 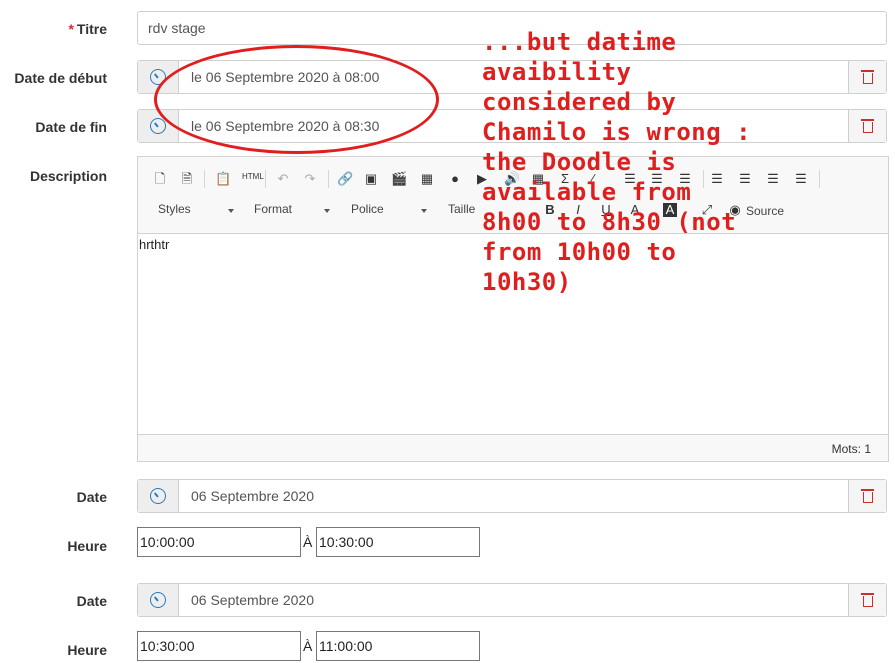 I want to click on flash-icon: ▦, so click(x=427, y=179).